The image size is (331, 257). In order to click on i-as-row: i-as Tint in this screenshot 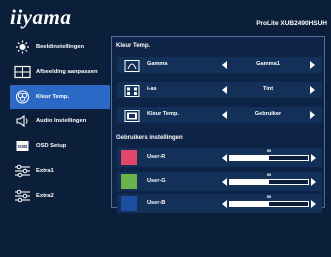, I will do `click(219, 90)`.